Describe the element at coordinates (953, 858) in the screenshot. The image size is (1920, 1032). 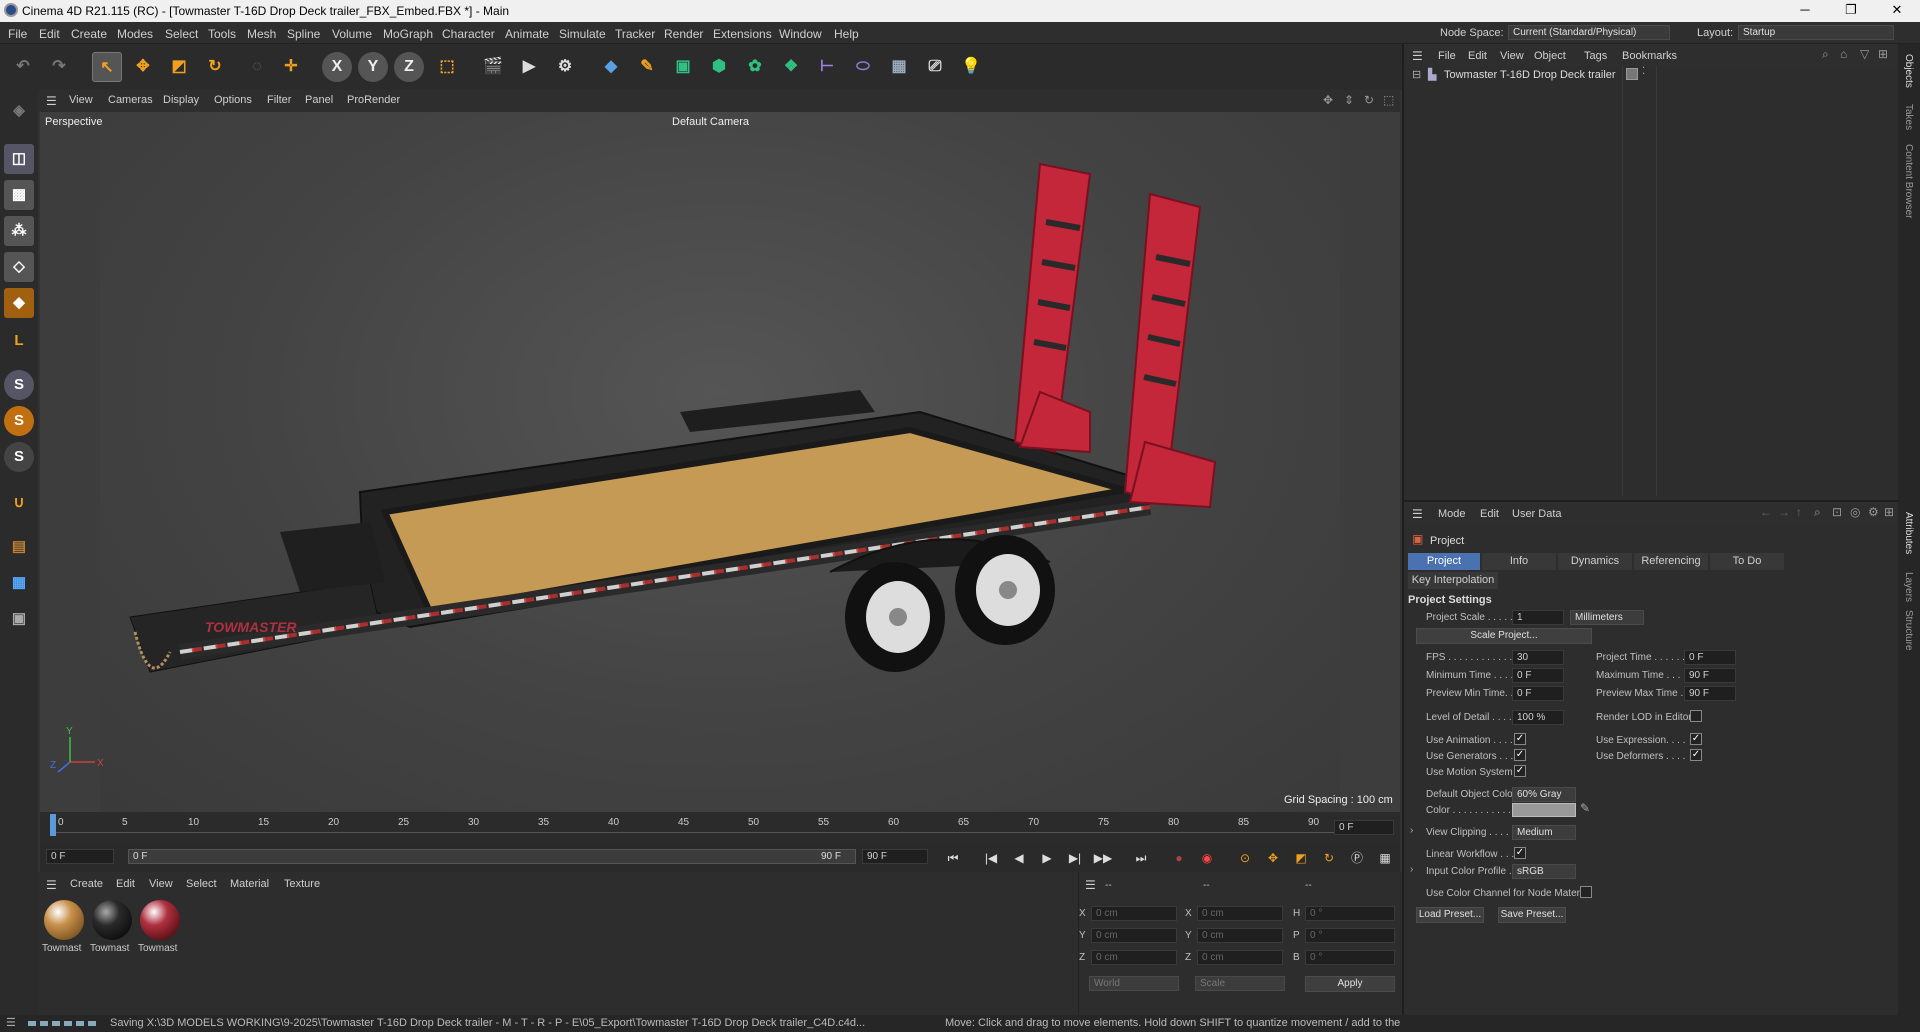
I see `go-to-start-icon: ⏮` at that location.